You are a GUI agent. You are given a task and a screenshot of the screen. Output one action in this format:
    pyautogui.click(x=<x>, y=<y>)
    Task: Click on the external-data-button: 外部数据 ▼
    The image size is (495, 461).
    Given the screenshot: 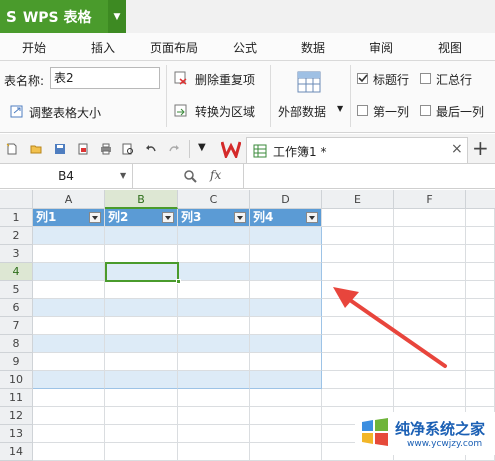 What is the action you would take?
    pyautogui.click(x=310, y=97)
    